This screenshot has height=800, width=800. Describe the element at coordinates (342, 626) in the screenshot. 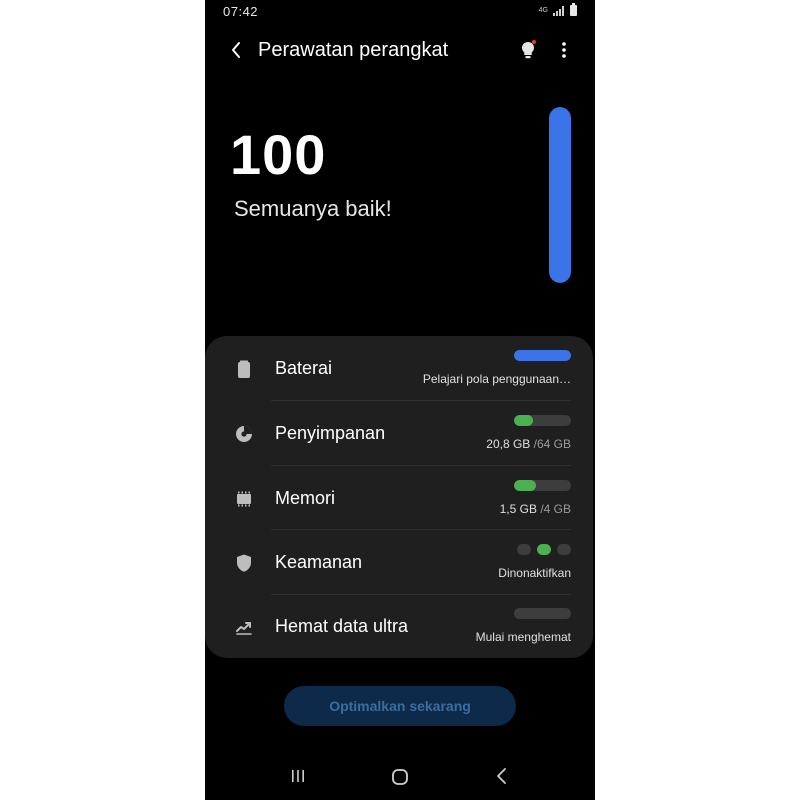

I see `row-label-data-saver: Hemat data ultra` at that location.